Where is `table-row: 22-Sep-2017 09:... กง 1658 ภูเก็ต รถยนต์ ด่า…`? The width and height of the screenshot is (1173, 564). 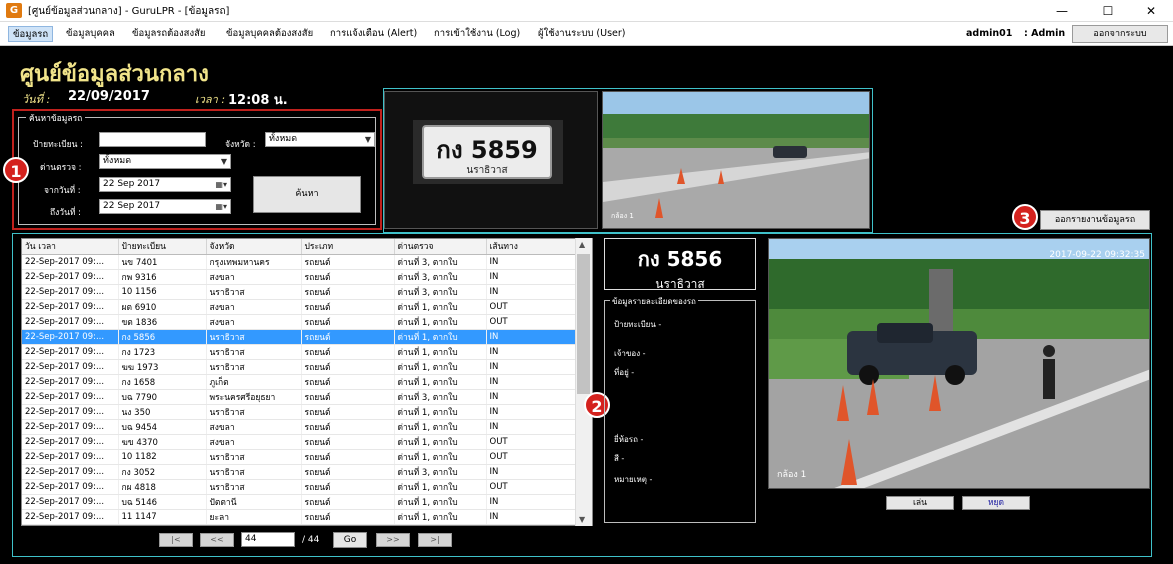 table-row: 22-Sep-2017 09:... กง 1658 ภูเก็ต รถยนต์ ด่า… is located at coordinates (299, 382).